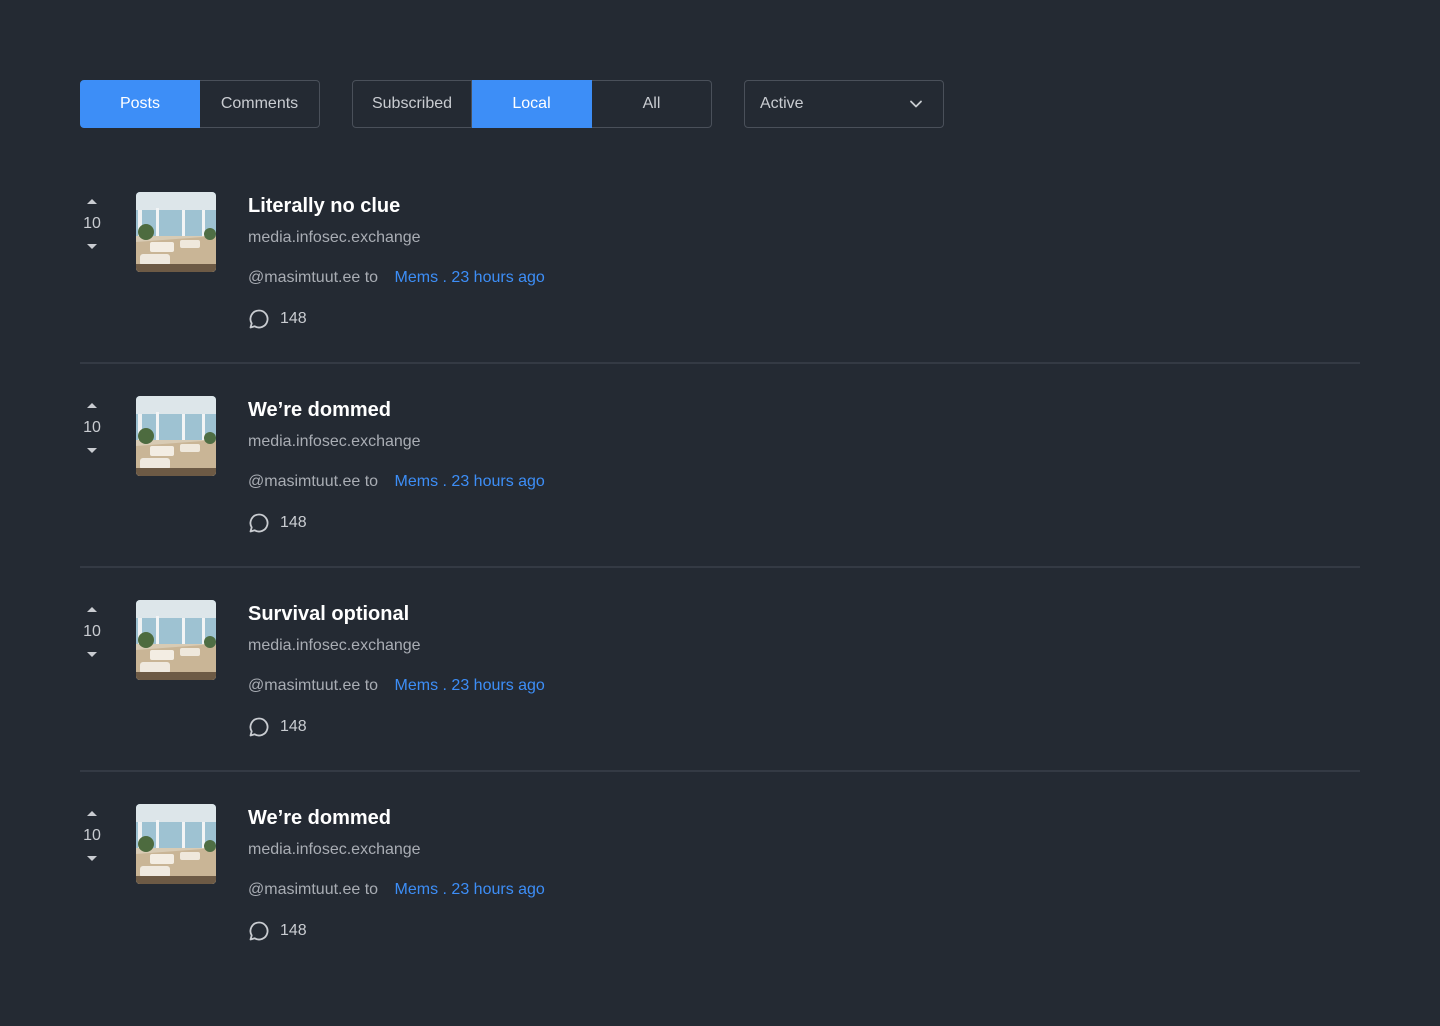 The width and height of the screenshot is (1440, 1026). Describe the element at coordinates (916, 104) in the screenshot. I see `chevron-down-icon` at that location.